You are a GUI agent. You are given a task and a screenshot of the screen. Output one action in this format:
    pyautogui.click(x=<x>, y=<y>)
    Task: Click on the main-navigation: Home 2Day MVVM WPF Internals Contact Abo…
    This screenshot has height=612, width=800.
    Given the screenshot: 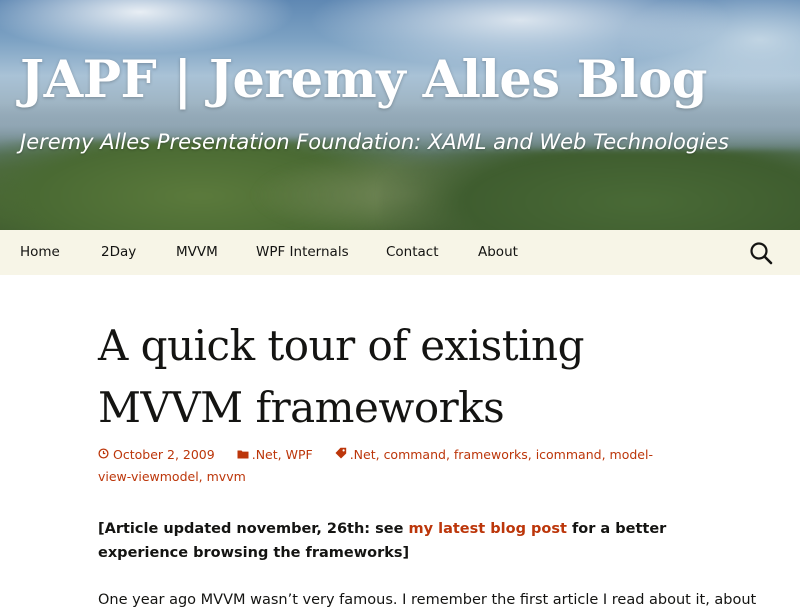 What is the action you would take?
    pyautogui.click(x=400, y=252)
    